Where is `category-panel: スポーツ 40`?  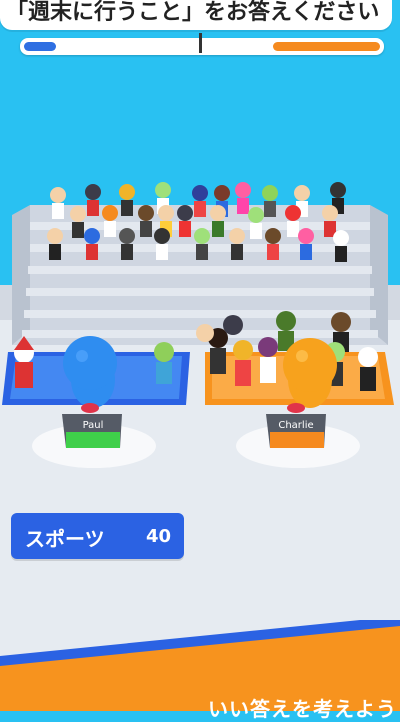
category-panel: スポーツ 40 is located at coordinates (97, 536).